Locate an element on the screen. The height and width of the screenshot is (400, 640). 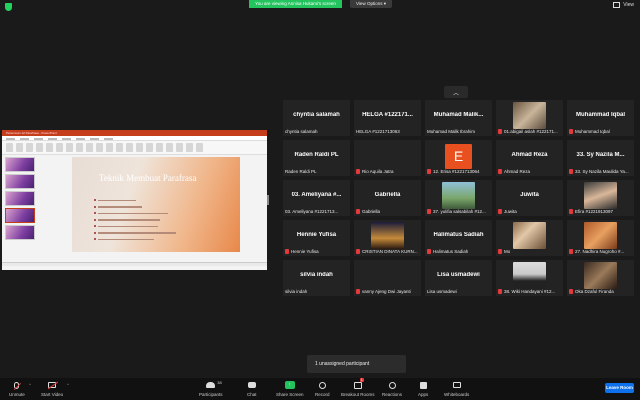
breakout-rooms-icon is located at coordinates (357, 385).